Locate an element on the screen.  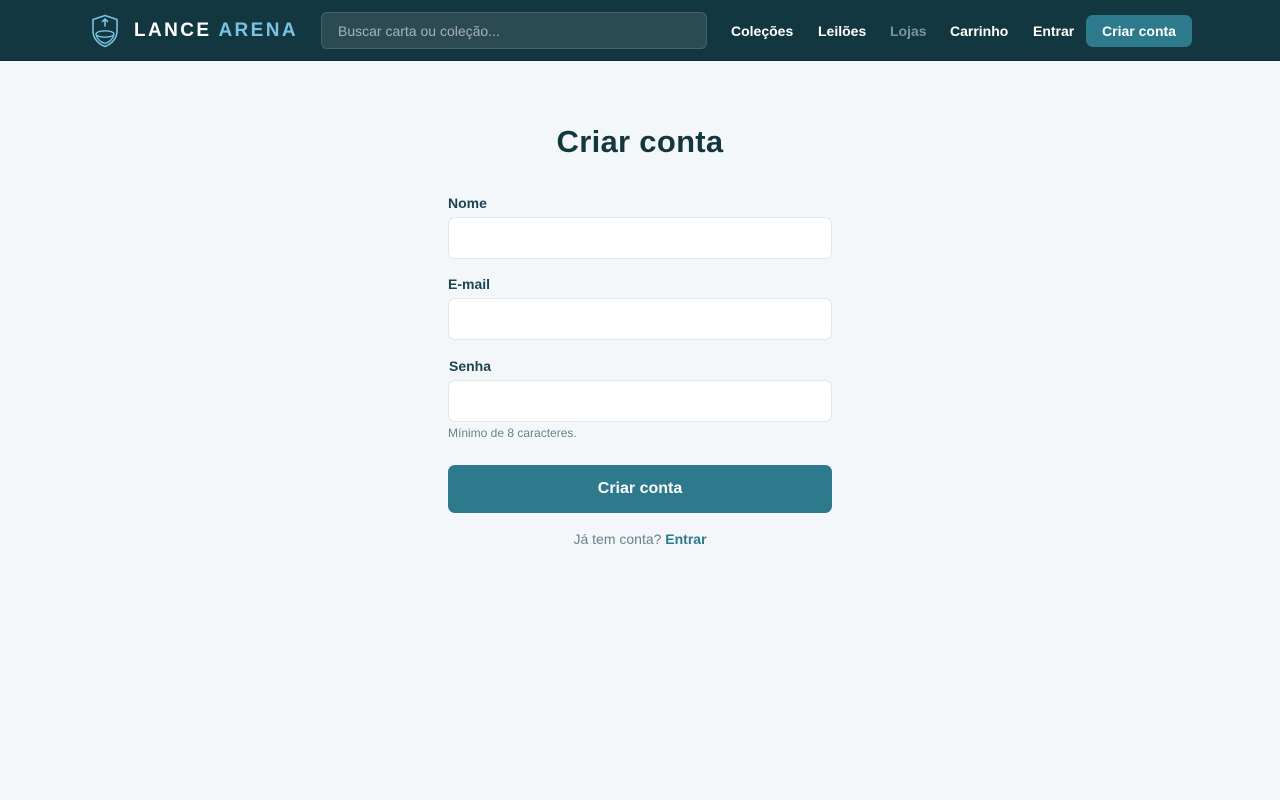
create-account-submit-button: Criar conta is located at coordinates (640, 489).